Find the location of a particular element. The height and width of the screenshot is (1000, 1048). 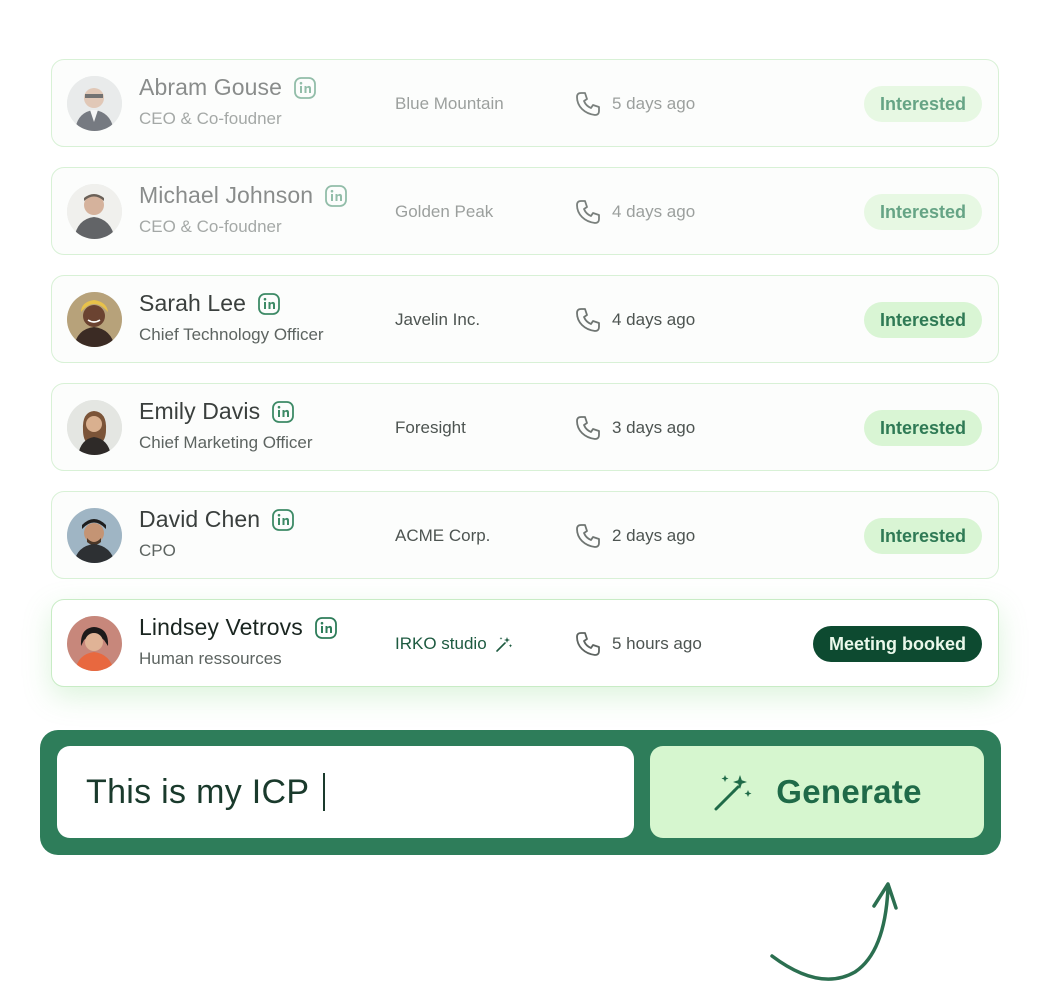

icp-input-value: This is my ICP is located at coordinates (198, 791).